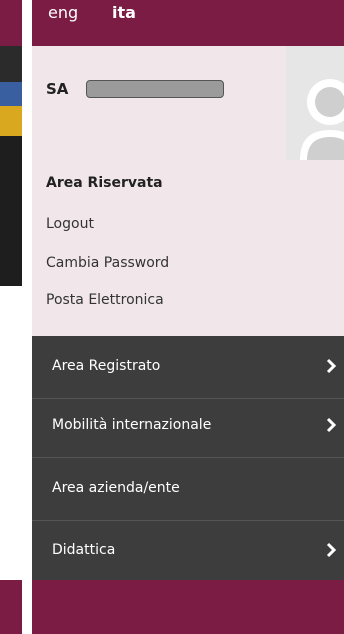  What do you see at coordinates (106, 366) in the screenshot?
I see `menu-item-label: Area Registrato` at bounding box center [106, 366].